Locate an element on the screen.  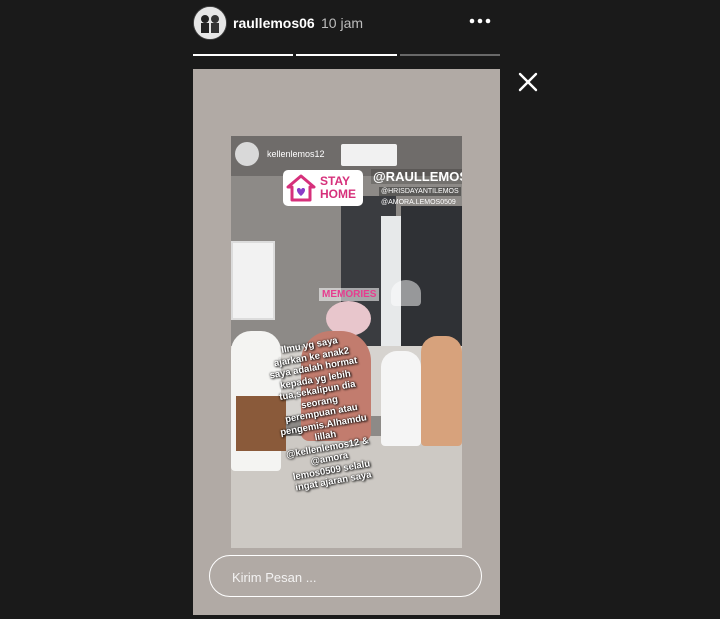
photo-person is located at coordinates (441, 391).